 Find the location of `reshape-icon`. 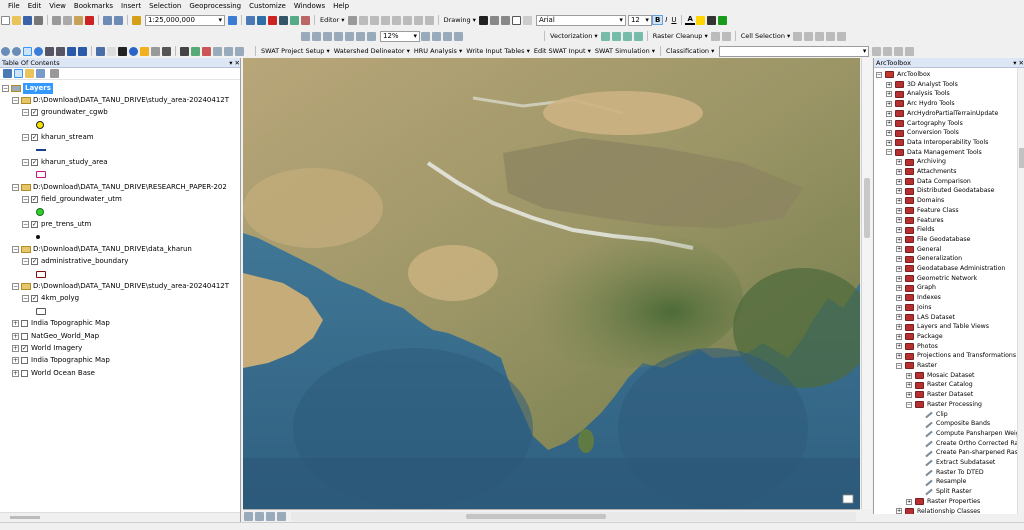

reshape-icon is located at coordinates (374, 20).